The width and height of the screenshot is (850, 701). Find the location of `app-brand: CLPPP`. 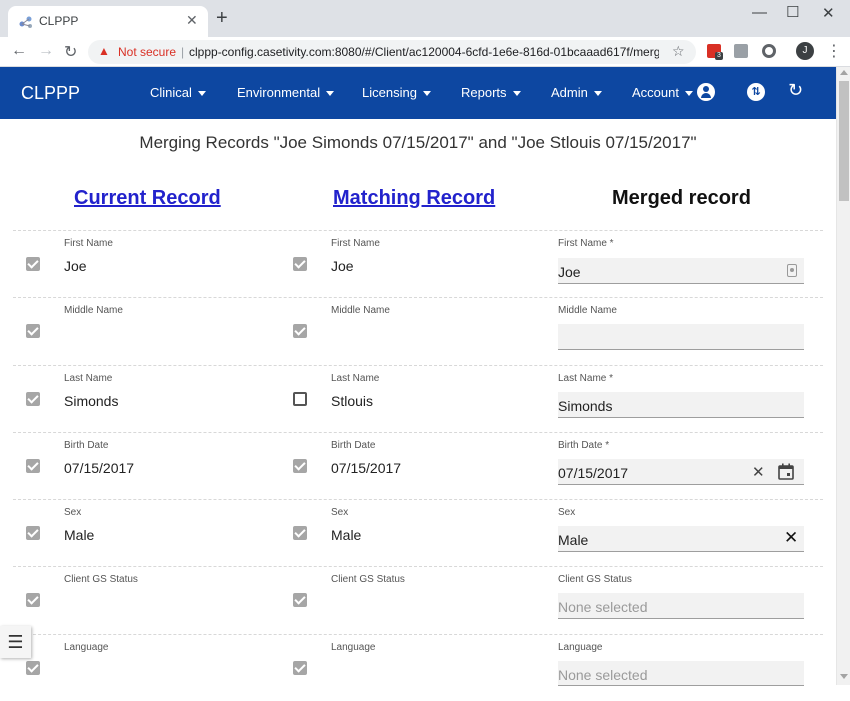

app-brand: CLPPP is located at coordinates (50, 93).